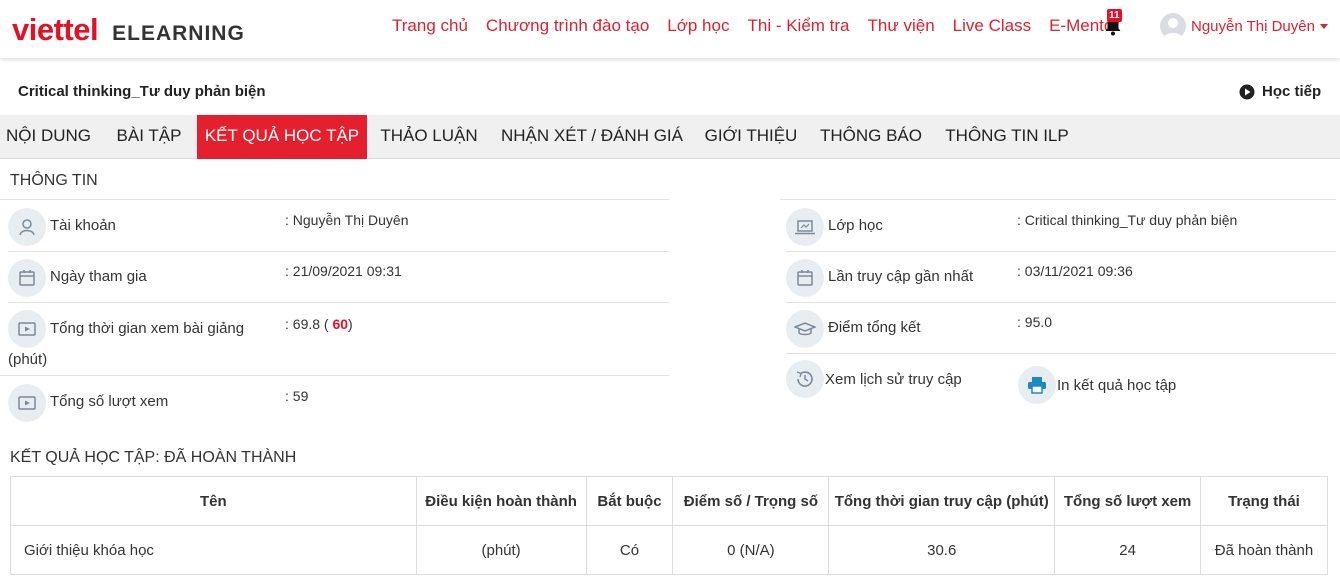 The width and height of the screenshot is (1340, 583). Describe the element at coordinates (698, 26) in the screenshot. I see `nav-classes: Lớp học` at that location.